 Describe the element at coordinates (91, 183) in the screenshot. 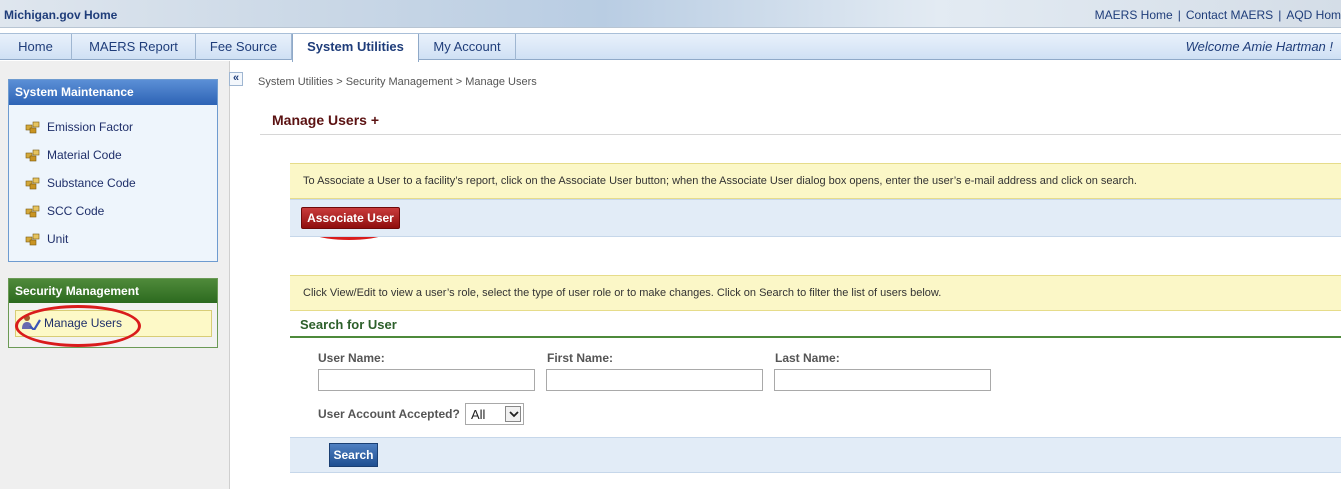

I see `sidebar-item-label: Substance Code` at that location.